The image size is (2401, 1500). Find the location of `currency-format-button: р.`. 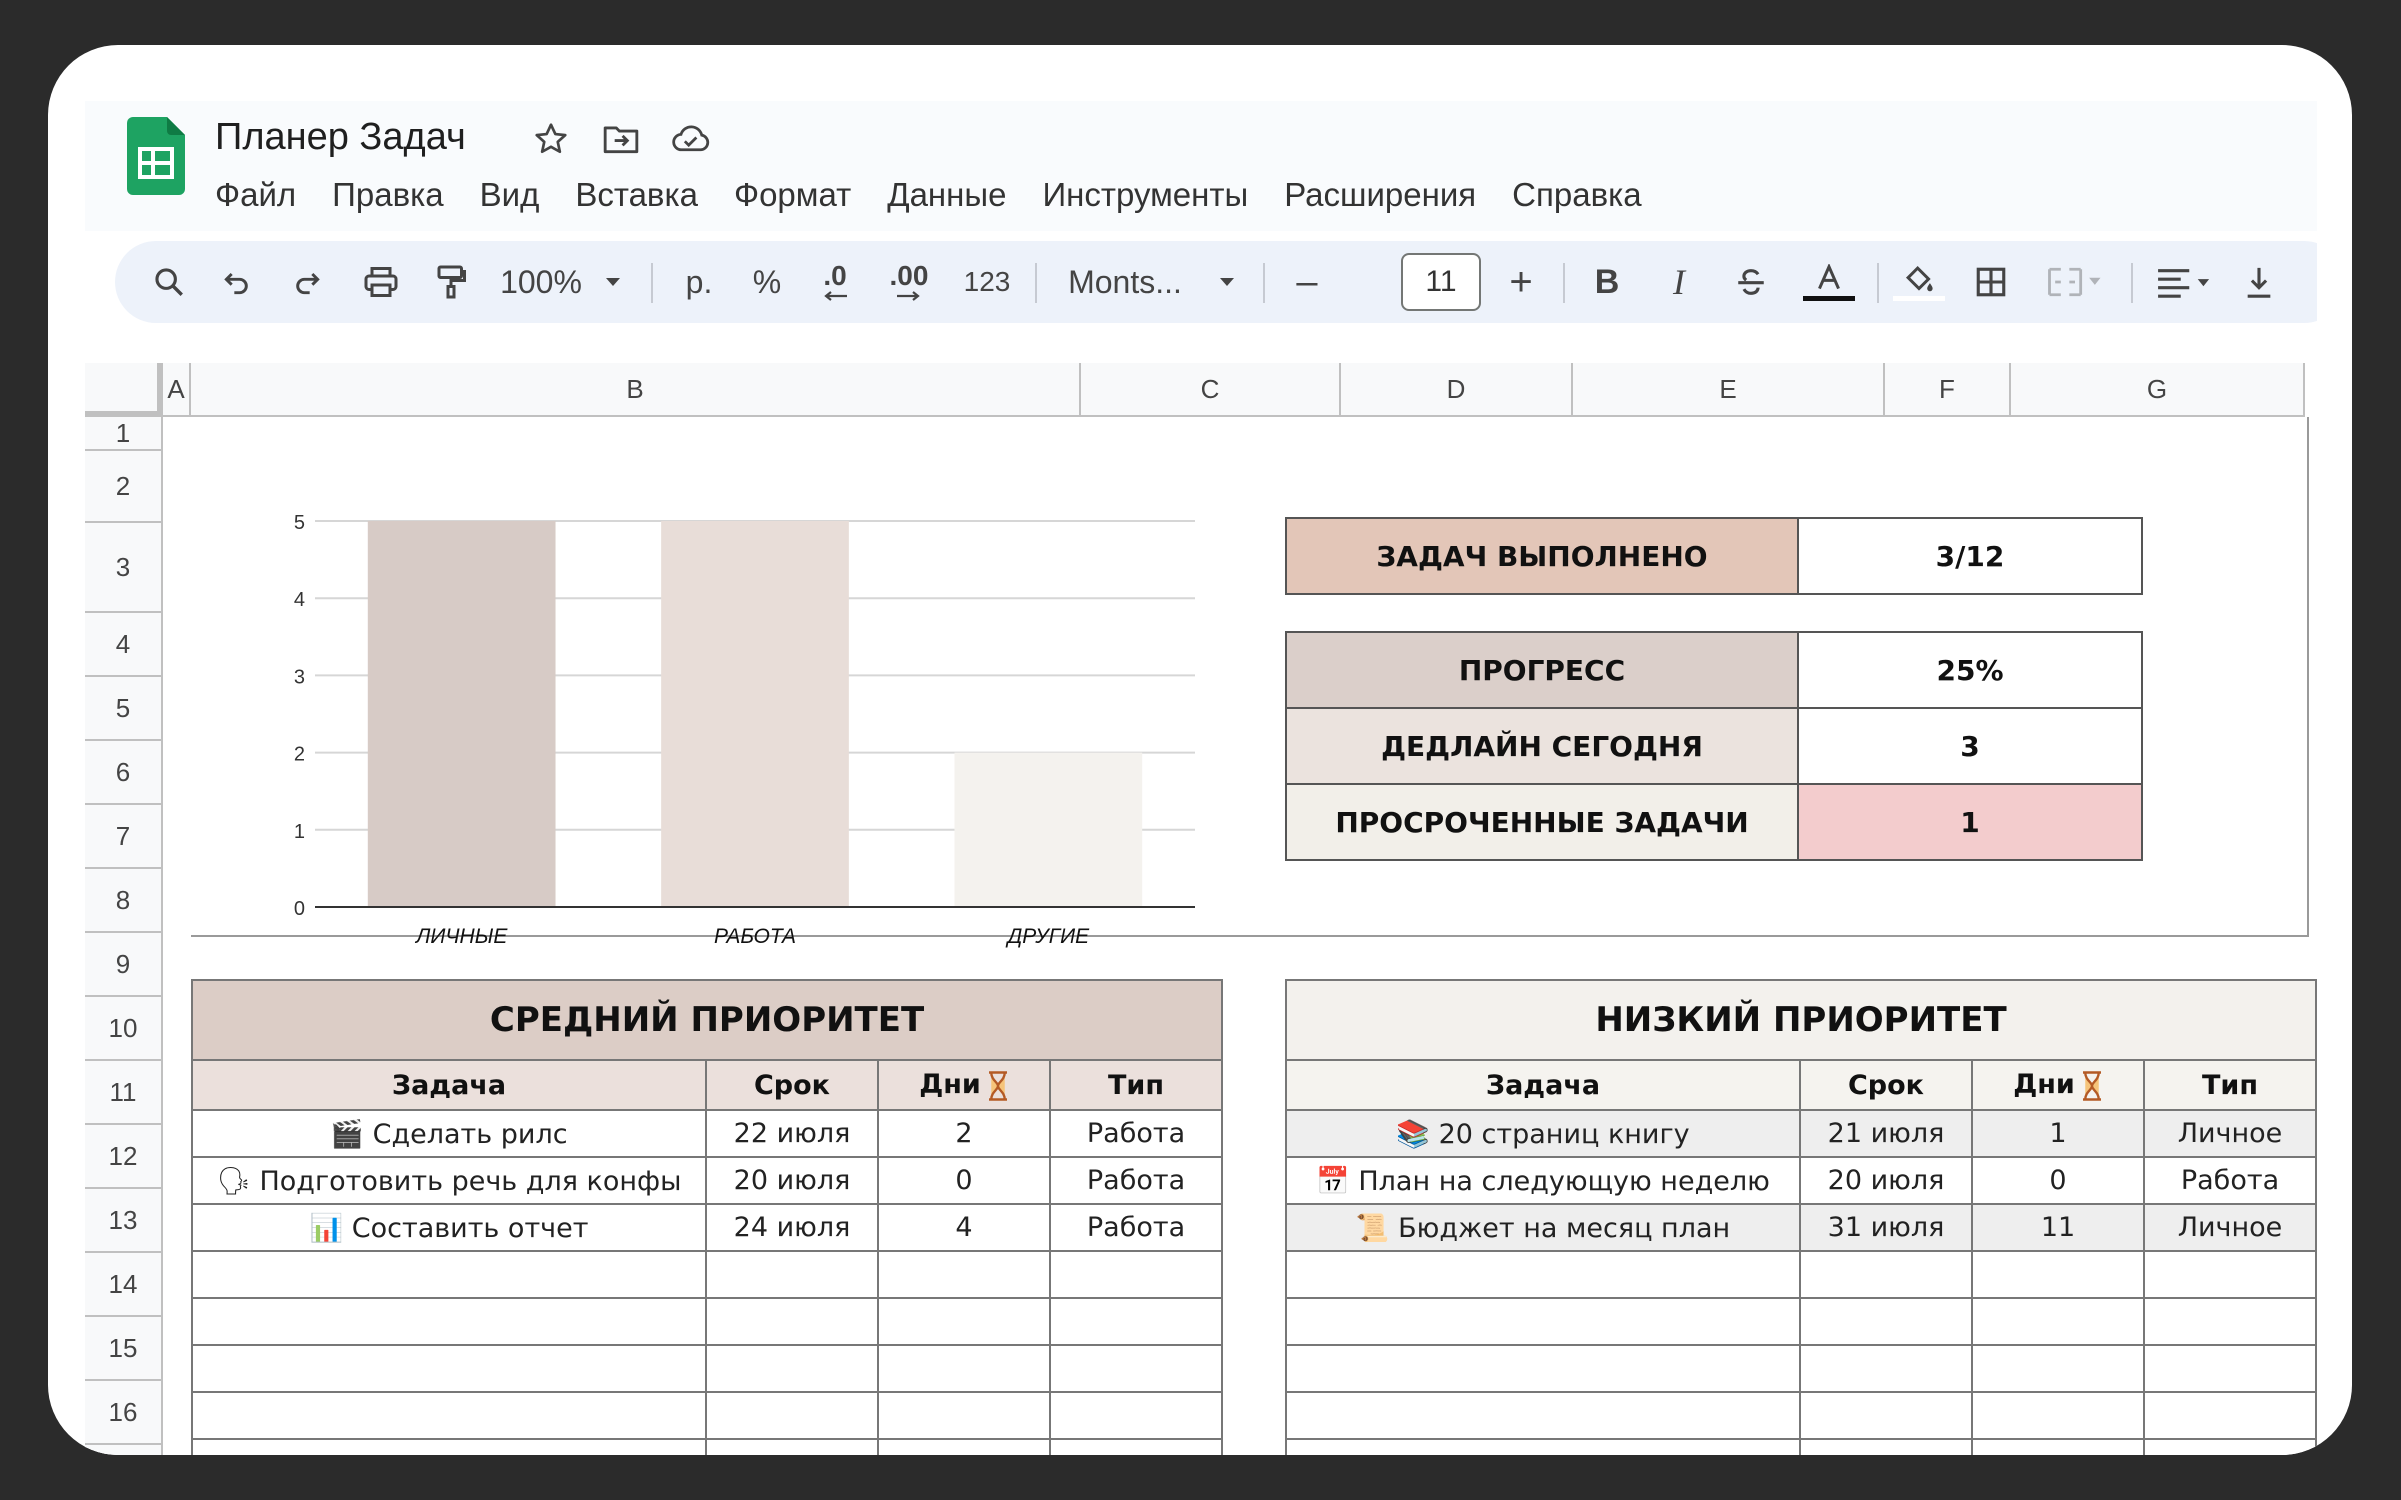

currency-format-button: р. is located at coordinates (699, 282).